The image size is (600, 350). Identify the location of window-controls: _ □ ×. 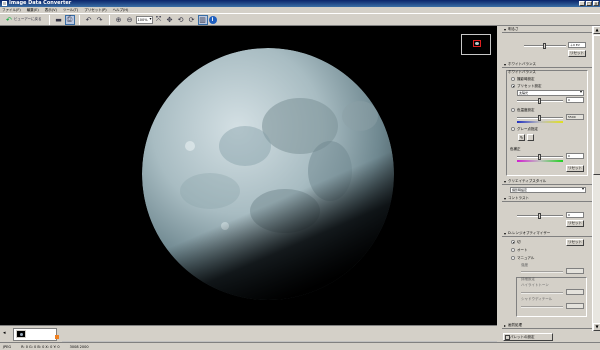
(589, 3).